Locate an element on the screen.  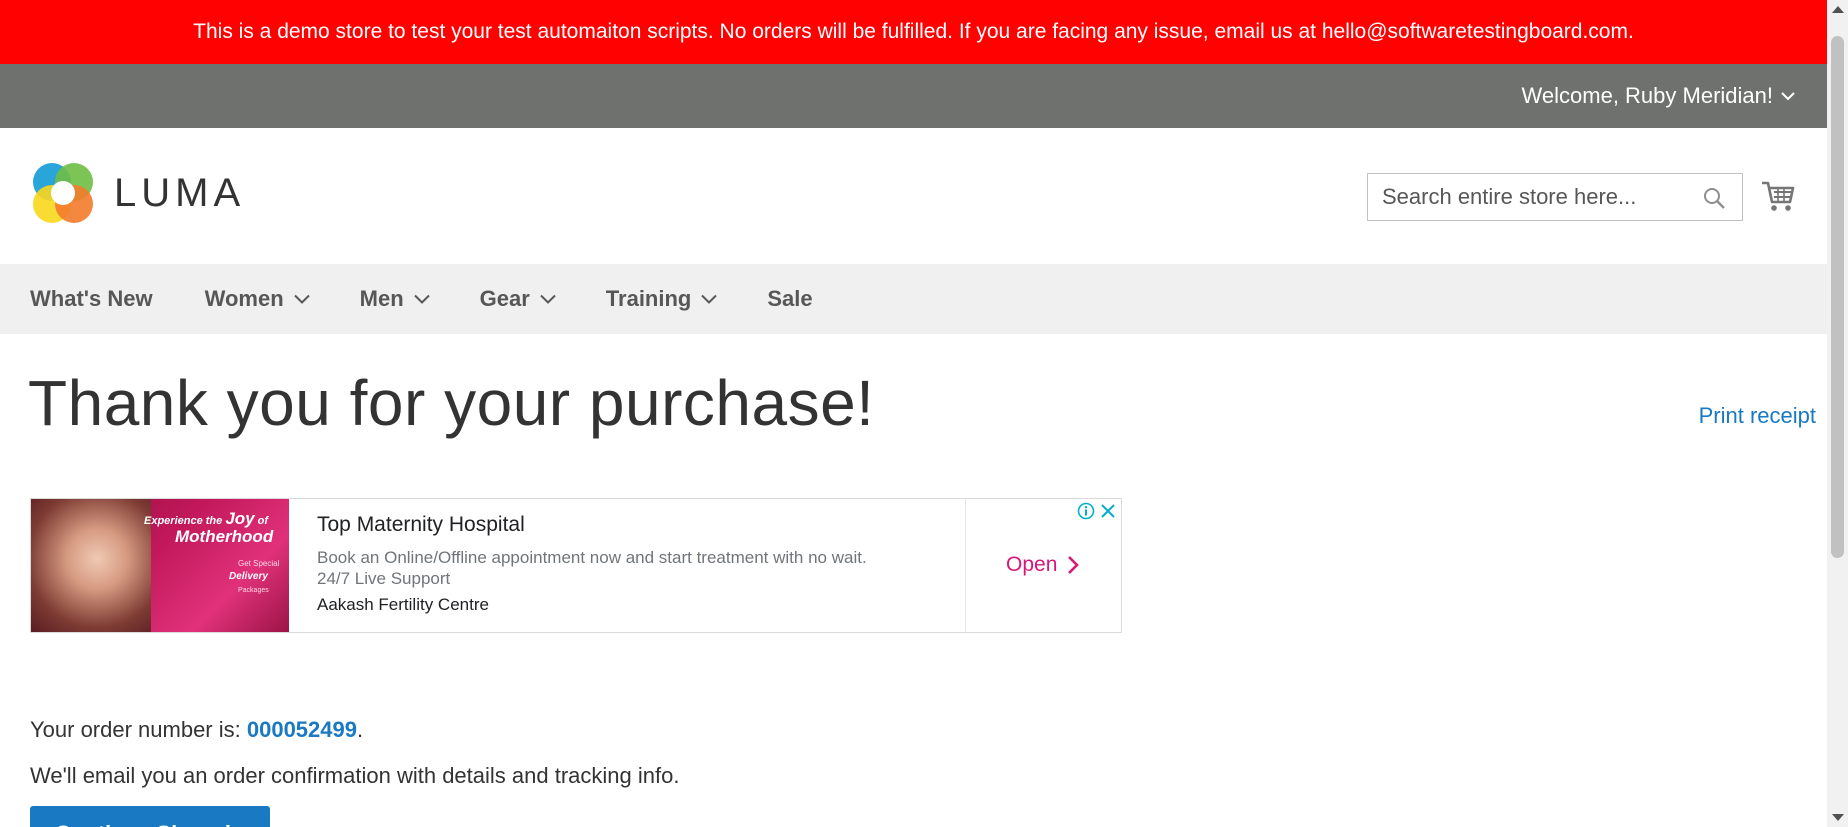
order-number-suffix: . is located at coordinates (360, 729).